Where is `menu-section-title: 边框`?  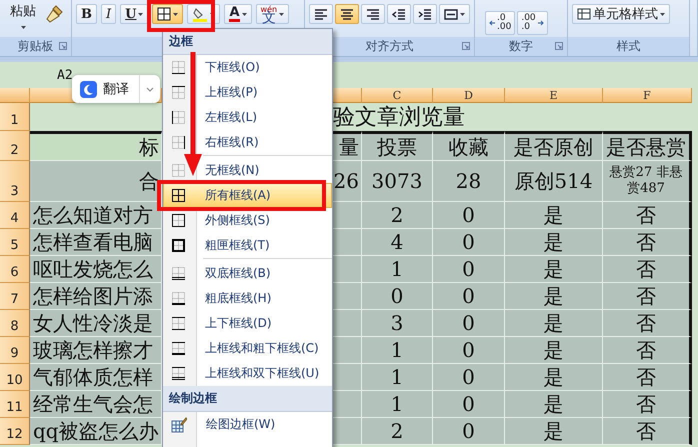
menu-section-title: 边框 is located at coordinates (247, 42).